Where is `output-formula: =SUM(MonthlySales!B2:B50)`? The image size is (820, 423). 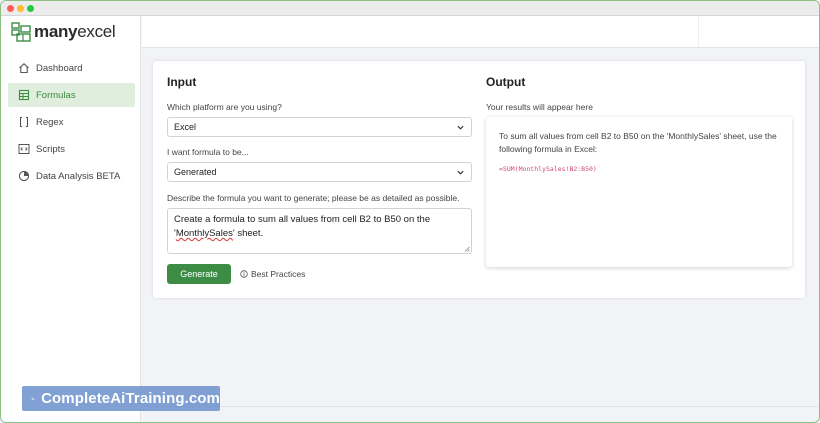
output-formula: =SUM(MonthlySales!B2:B50) is located at coordinates (548, 169).